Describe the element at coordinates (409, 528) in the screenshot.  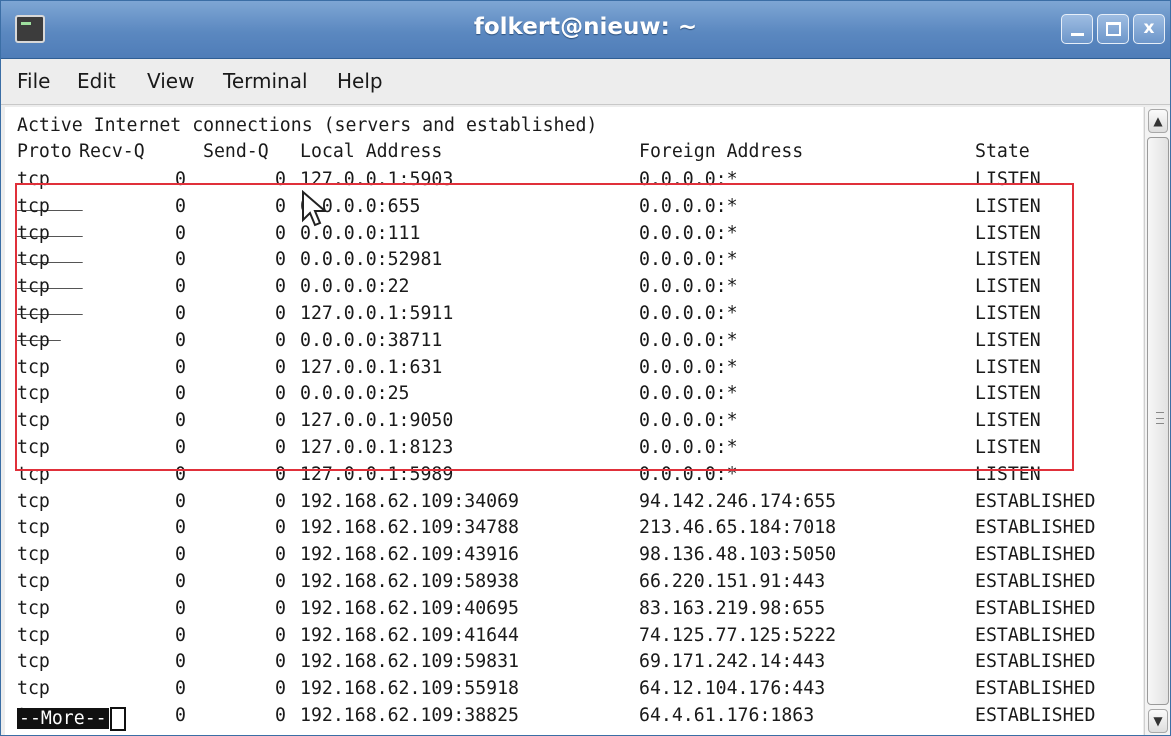
I see `cell-local-address: 192.168.62.109:34788` at that location.